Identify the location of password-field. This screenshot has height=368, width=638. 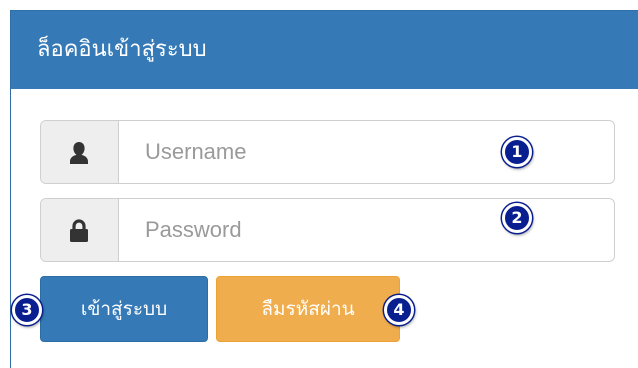
(366, 230).